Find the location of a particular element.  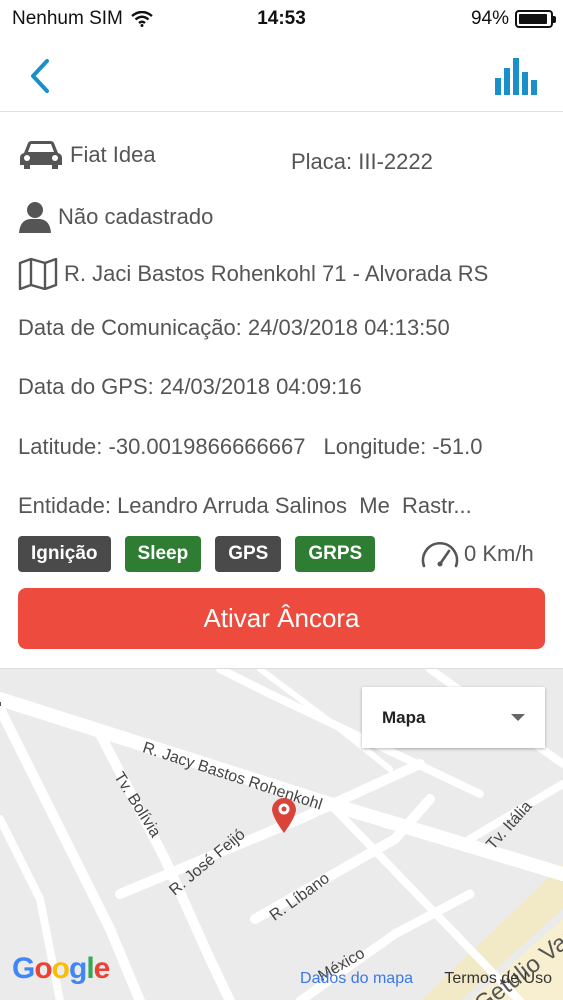

vehicle-model-row: Fiat Idea is located at coordinates (87, 155).